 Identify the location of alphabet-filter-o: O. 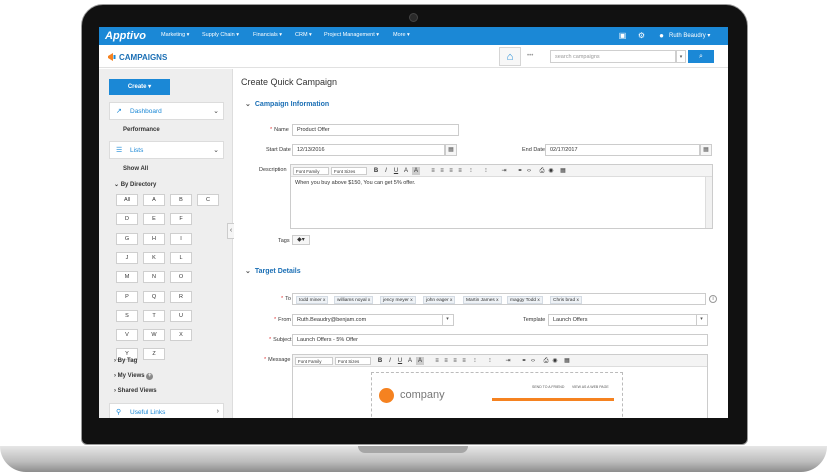
(181, 277).